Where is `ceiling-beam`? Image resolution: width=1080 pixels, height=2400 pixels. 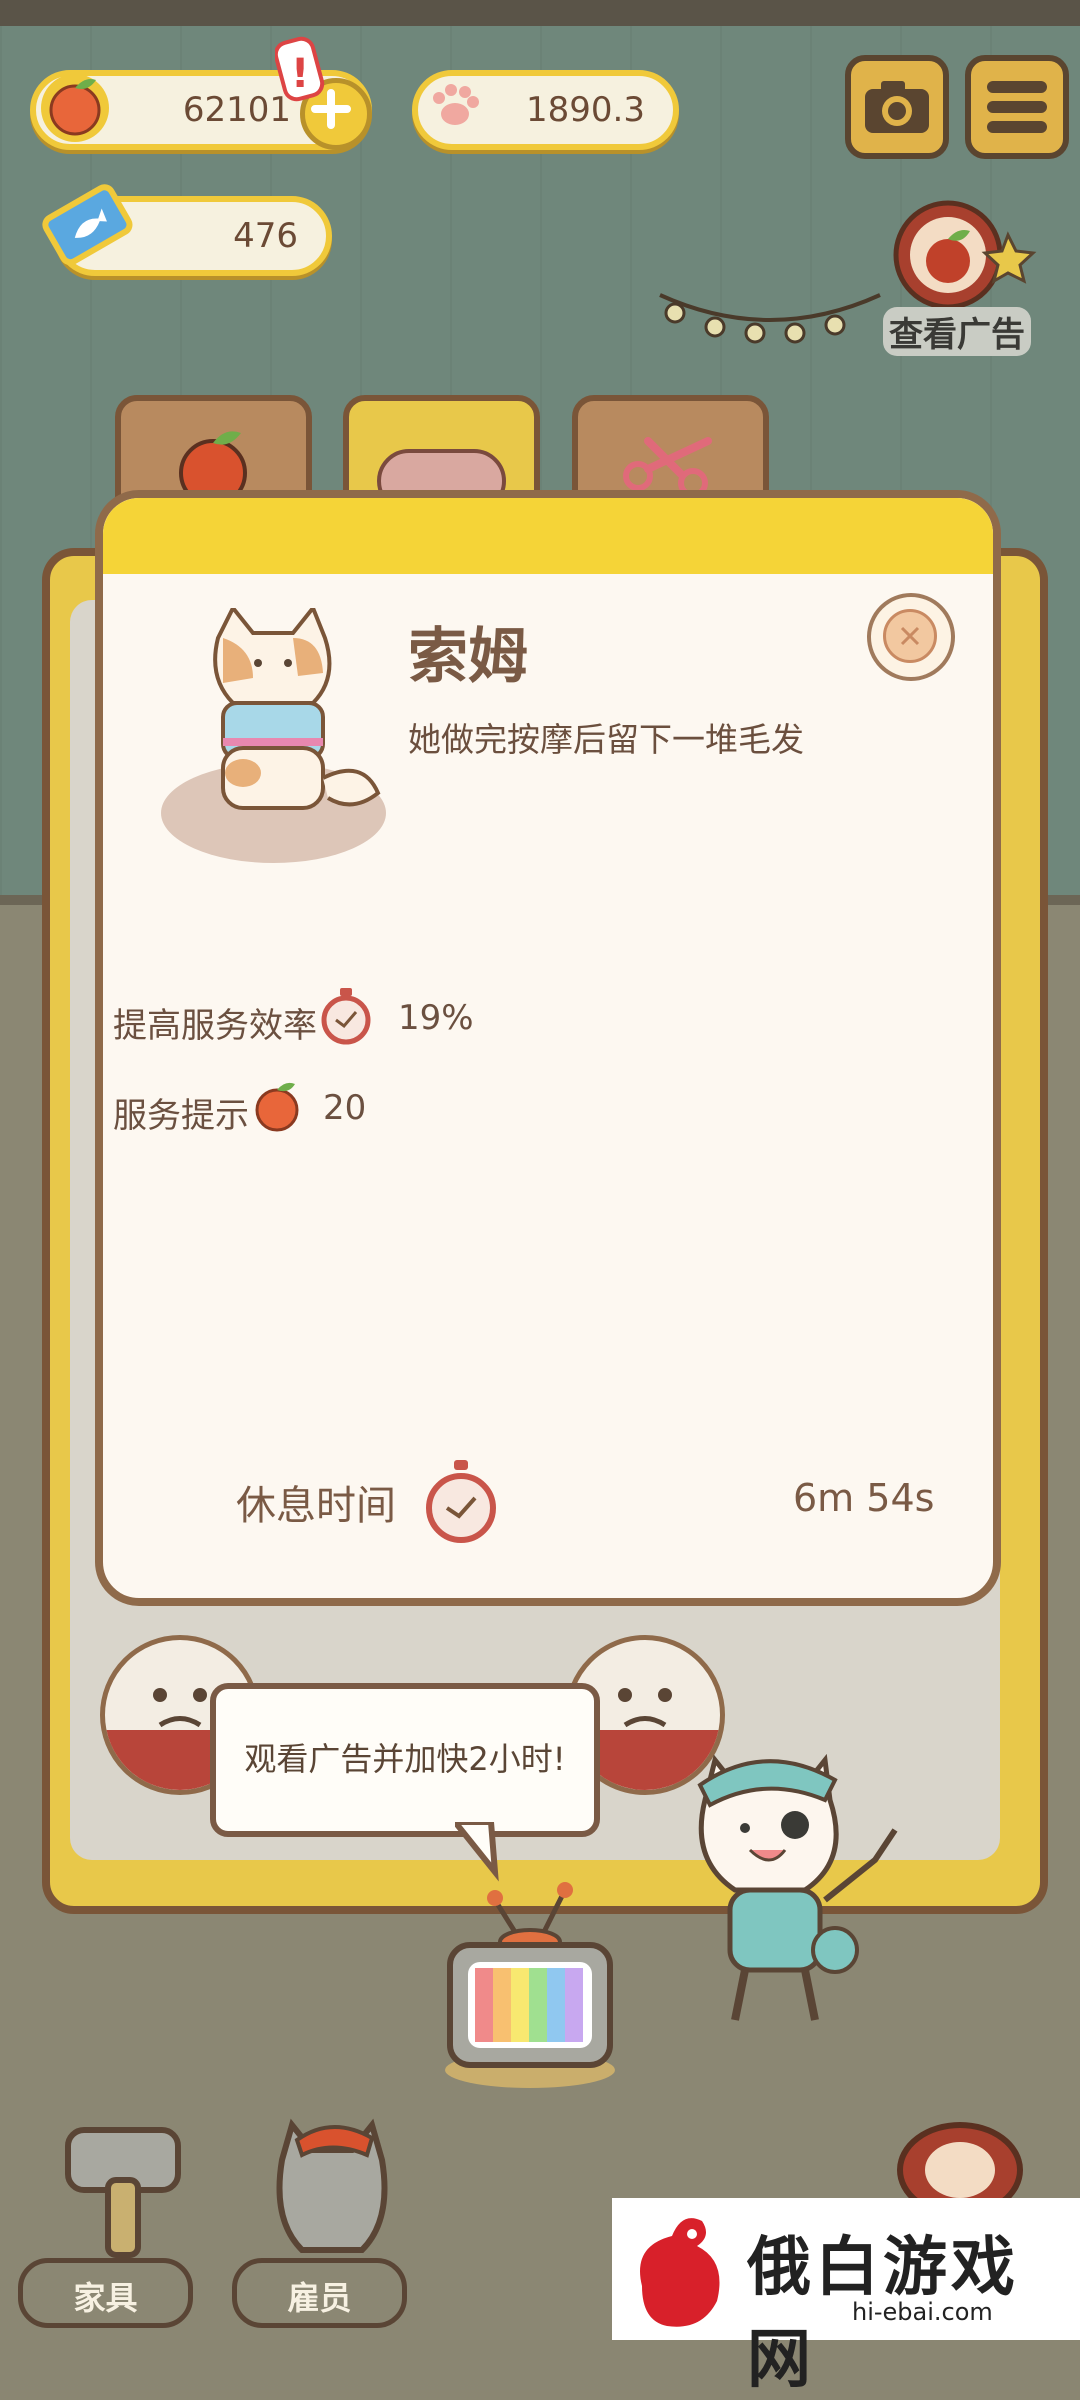
ceiling-beam is located at coordinates (540, 13).